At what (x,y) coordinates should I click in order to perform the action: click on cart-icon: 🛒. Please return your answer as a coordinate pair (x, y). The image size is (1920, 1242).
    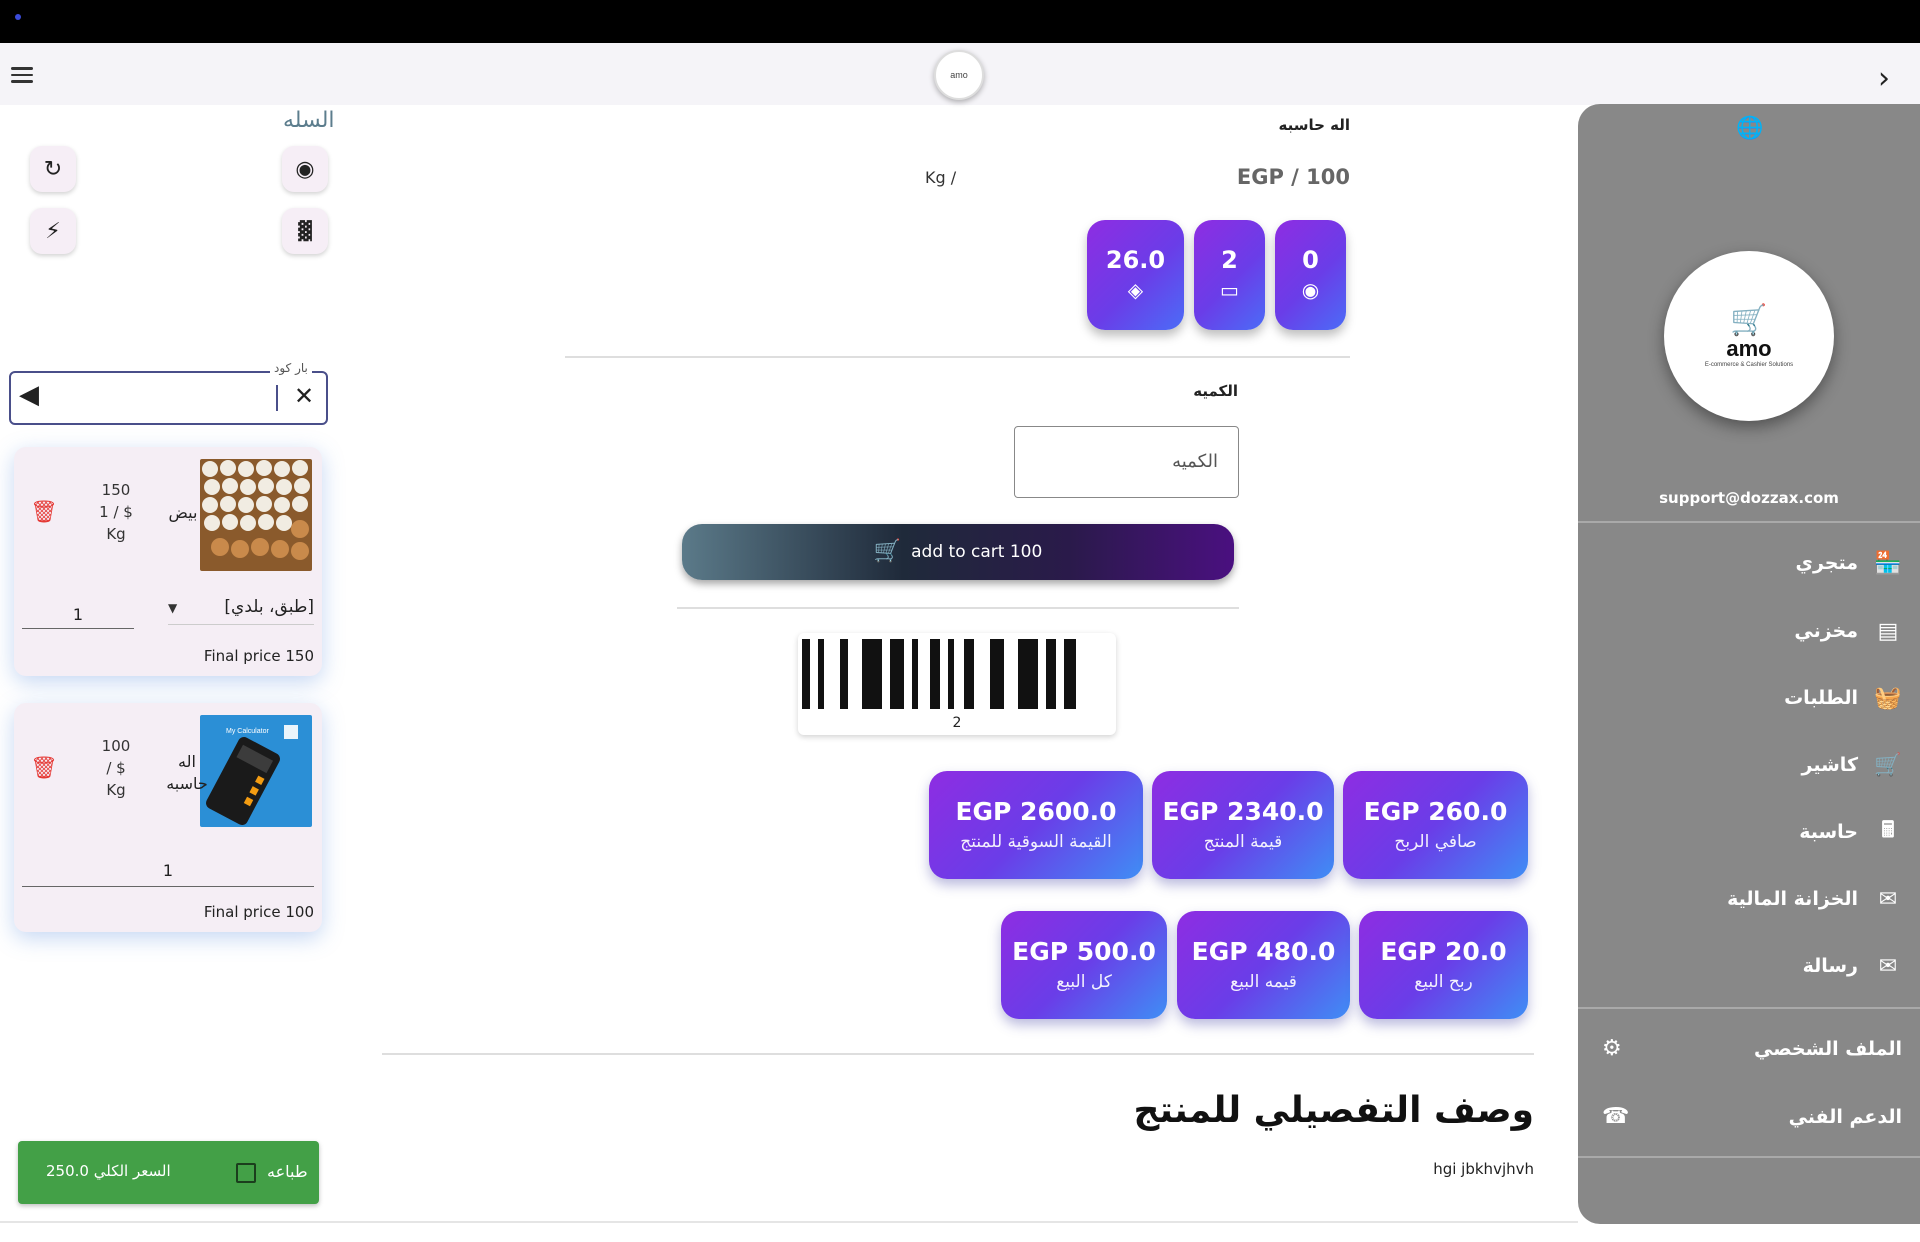
    Looking at the image, I should click on (1888, 765).